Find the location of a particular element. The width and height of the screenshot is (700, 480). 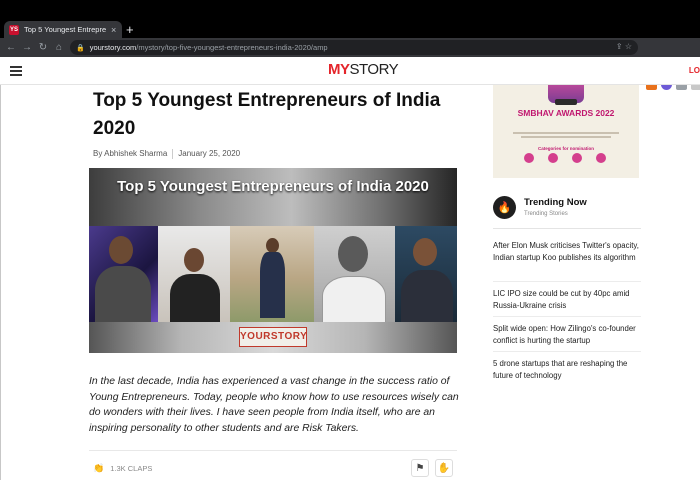

claps-counter: 👏 1.3K CLAPS is located at coordinates (122, 468).